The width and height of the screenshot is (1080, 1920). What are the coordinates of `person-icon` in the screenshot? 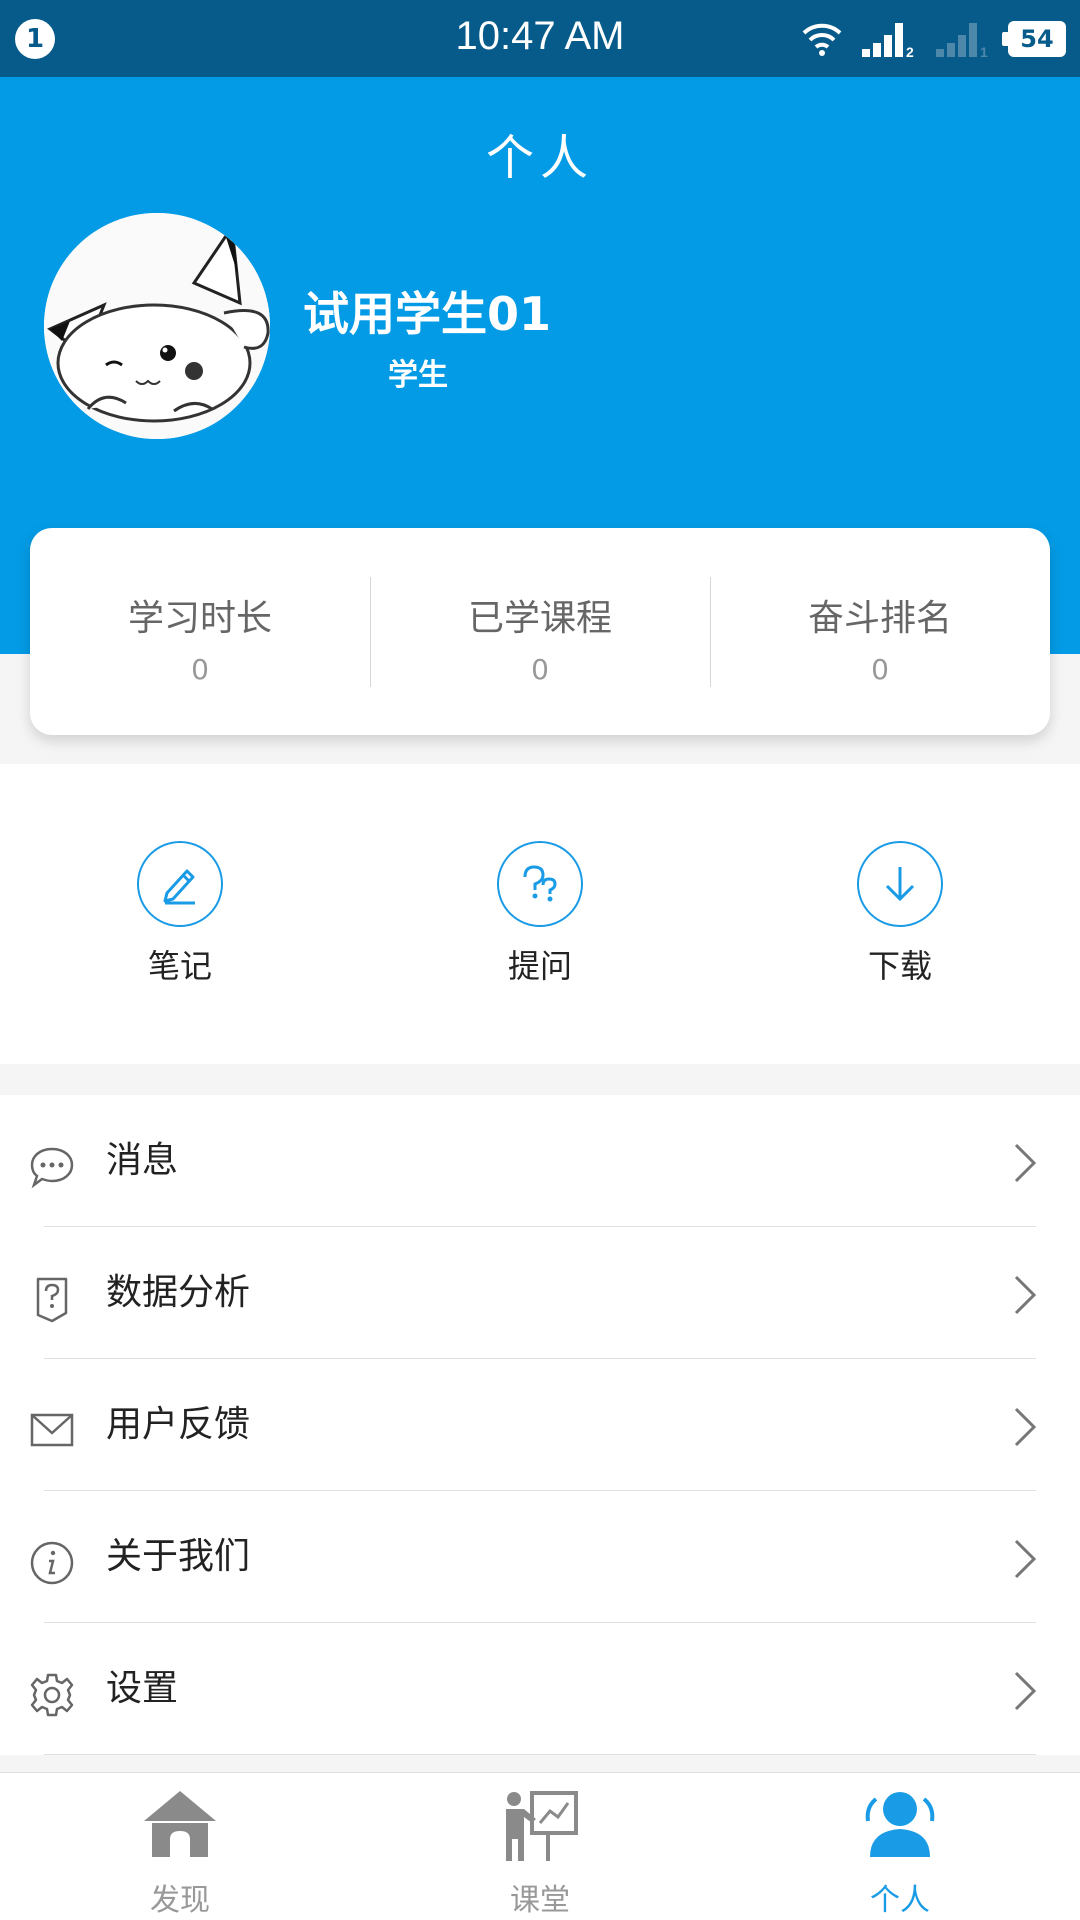 It's located at (900, 1824).